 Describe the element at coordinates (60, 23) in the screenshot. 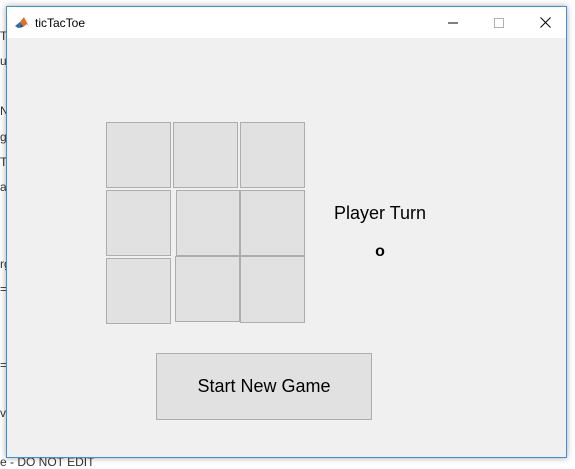

I see `window-title: ticTacToe` at that location.